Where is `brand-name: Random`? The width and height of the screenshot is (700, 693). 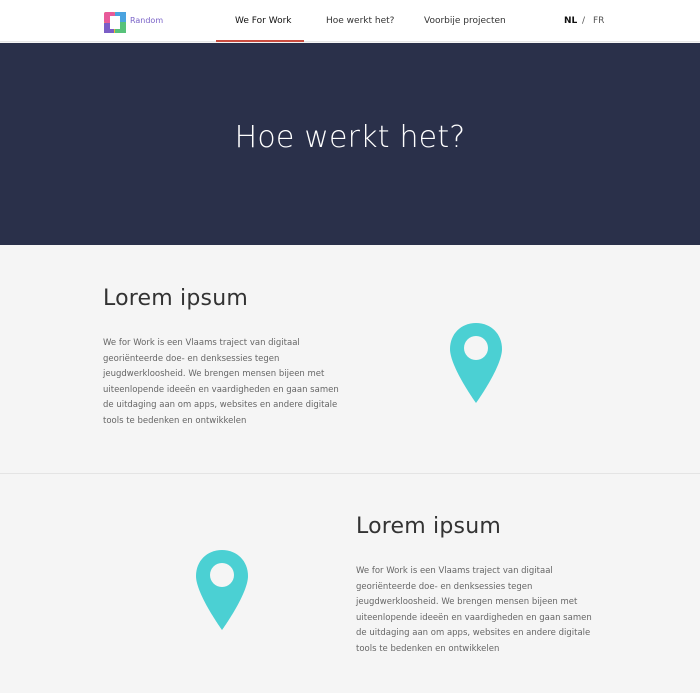
brand-name: Random is located at coordinates (146, 20).